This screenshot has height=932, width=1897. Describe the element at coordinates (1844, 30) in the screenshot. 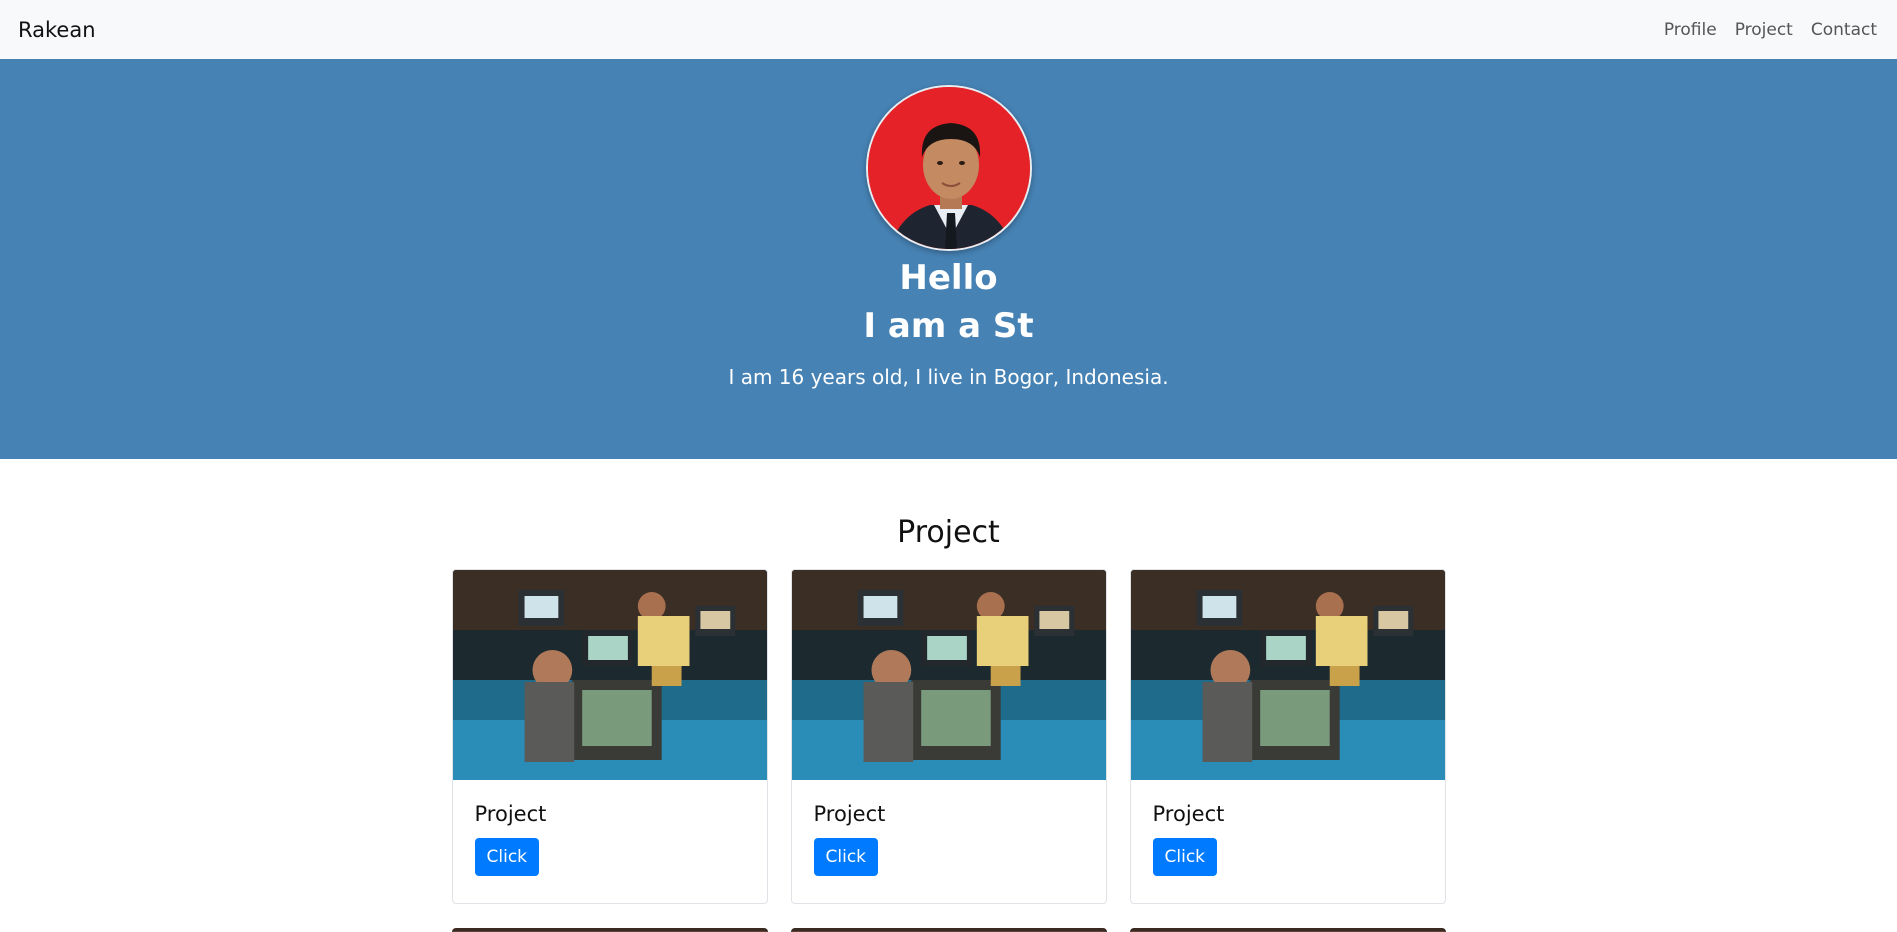

I see `nav-link-contact: Contact` at that location.